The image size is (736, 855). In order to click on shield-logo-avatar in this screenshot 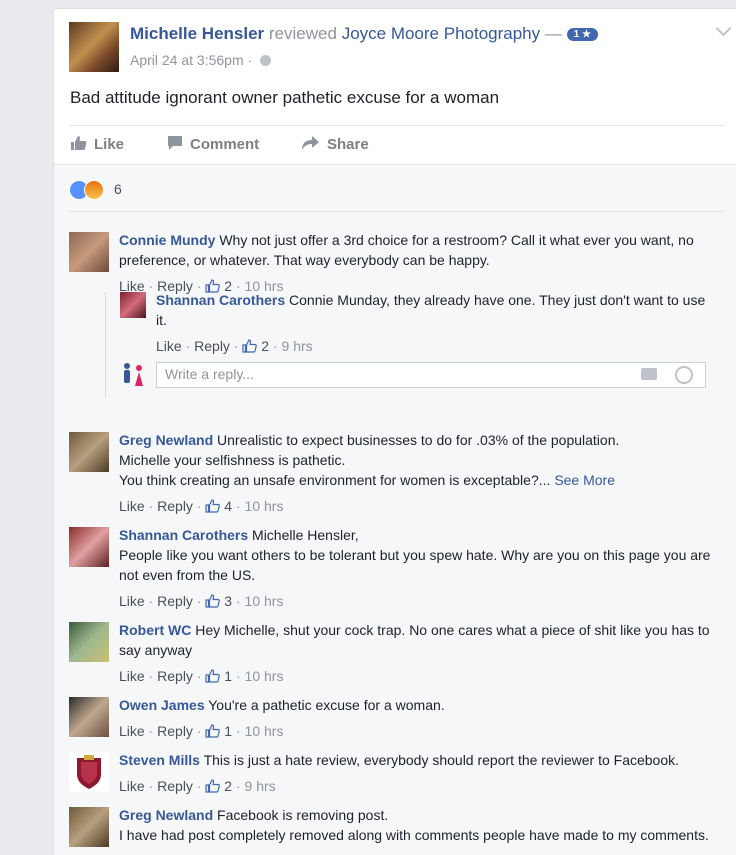, I will do `click(89, 772)`.